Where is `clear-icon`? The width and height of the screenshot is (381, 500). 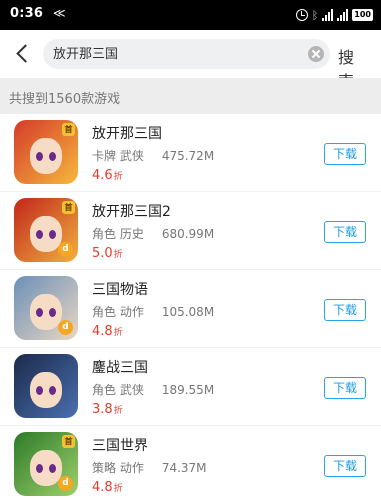 clear-icon is located at coordinates (316, 54).